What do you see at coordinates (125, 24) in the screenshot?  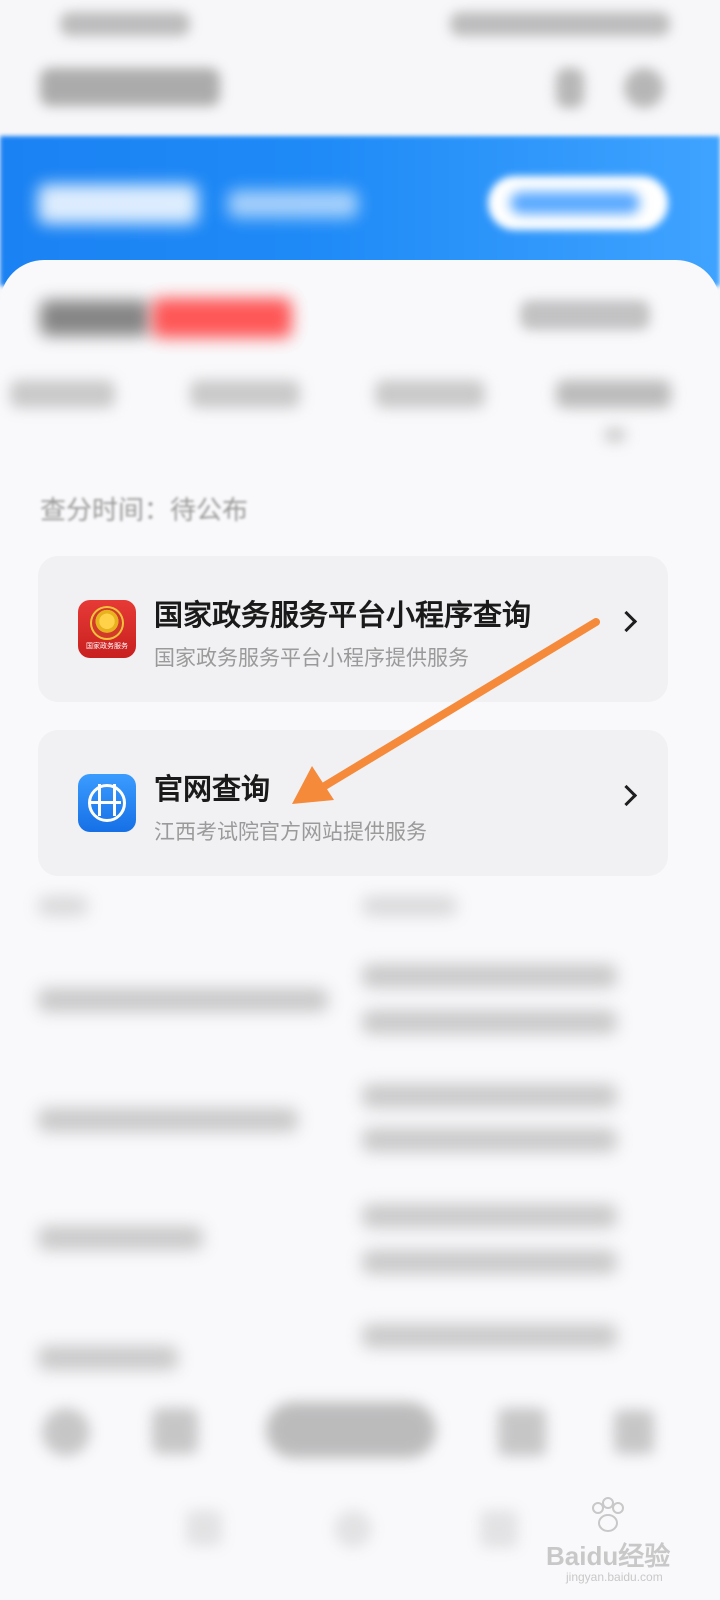 I see `status-left-blur` at bounding box center [125, 24].